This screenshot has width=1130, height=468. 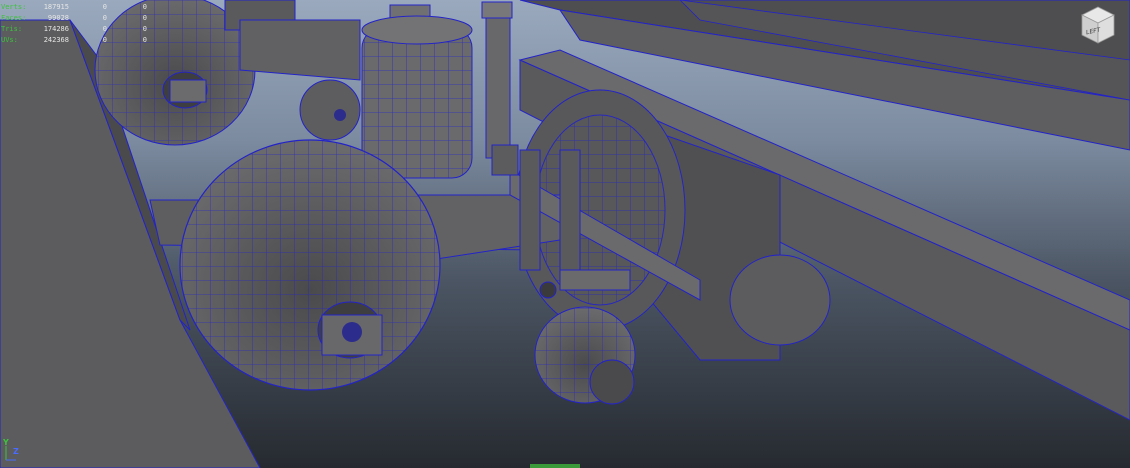 I want to click on hud-value: 99028, so click(x=58, y=18).